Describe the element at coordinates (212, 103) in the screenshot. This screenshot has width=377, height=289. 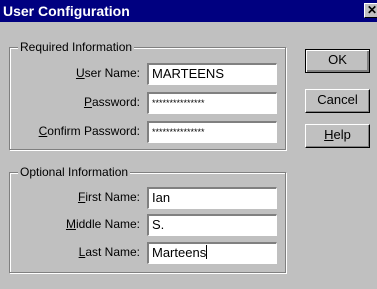
I see `password-input: ***************` at that location.